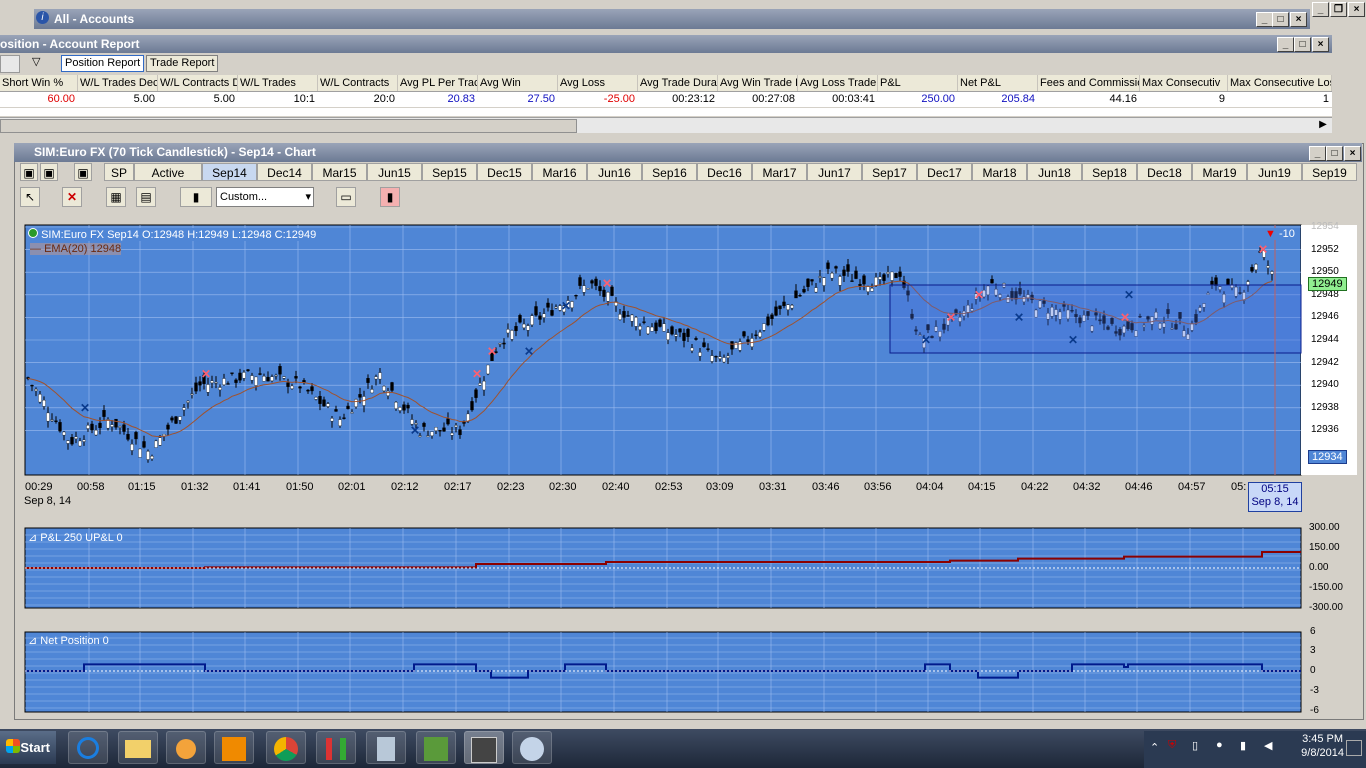  I want to click on media-player-icon, so click(186, 747).